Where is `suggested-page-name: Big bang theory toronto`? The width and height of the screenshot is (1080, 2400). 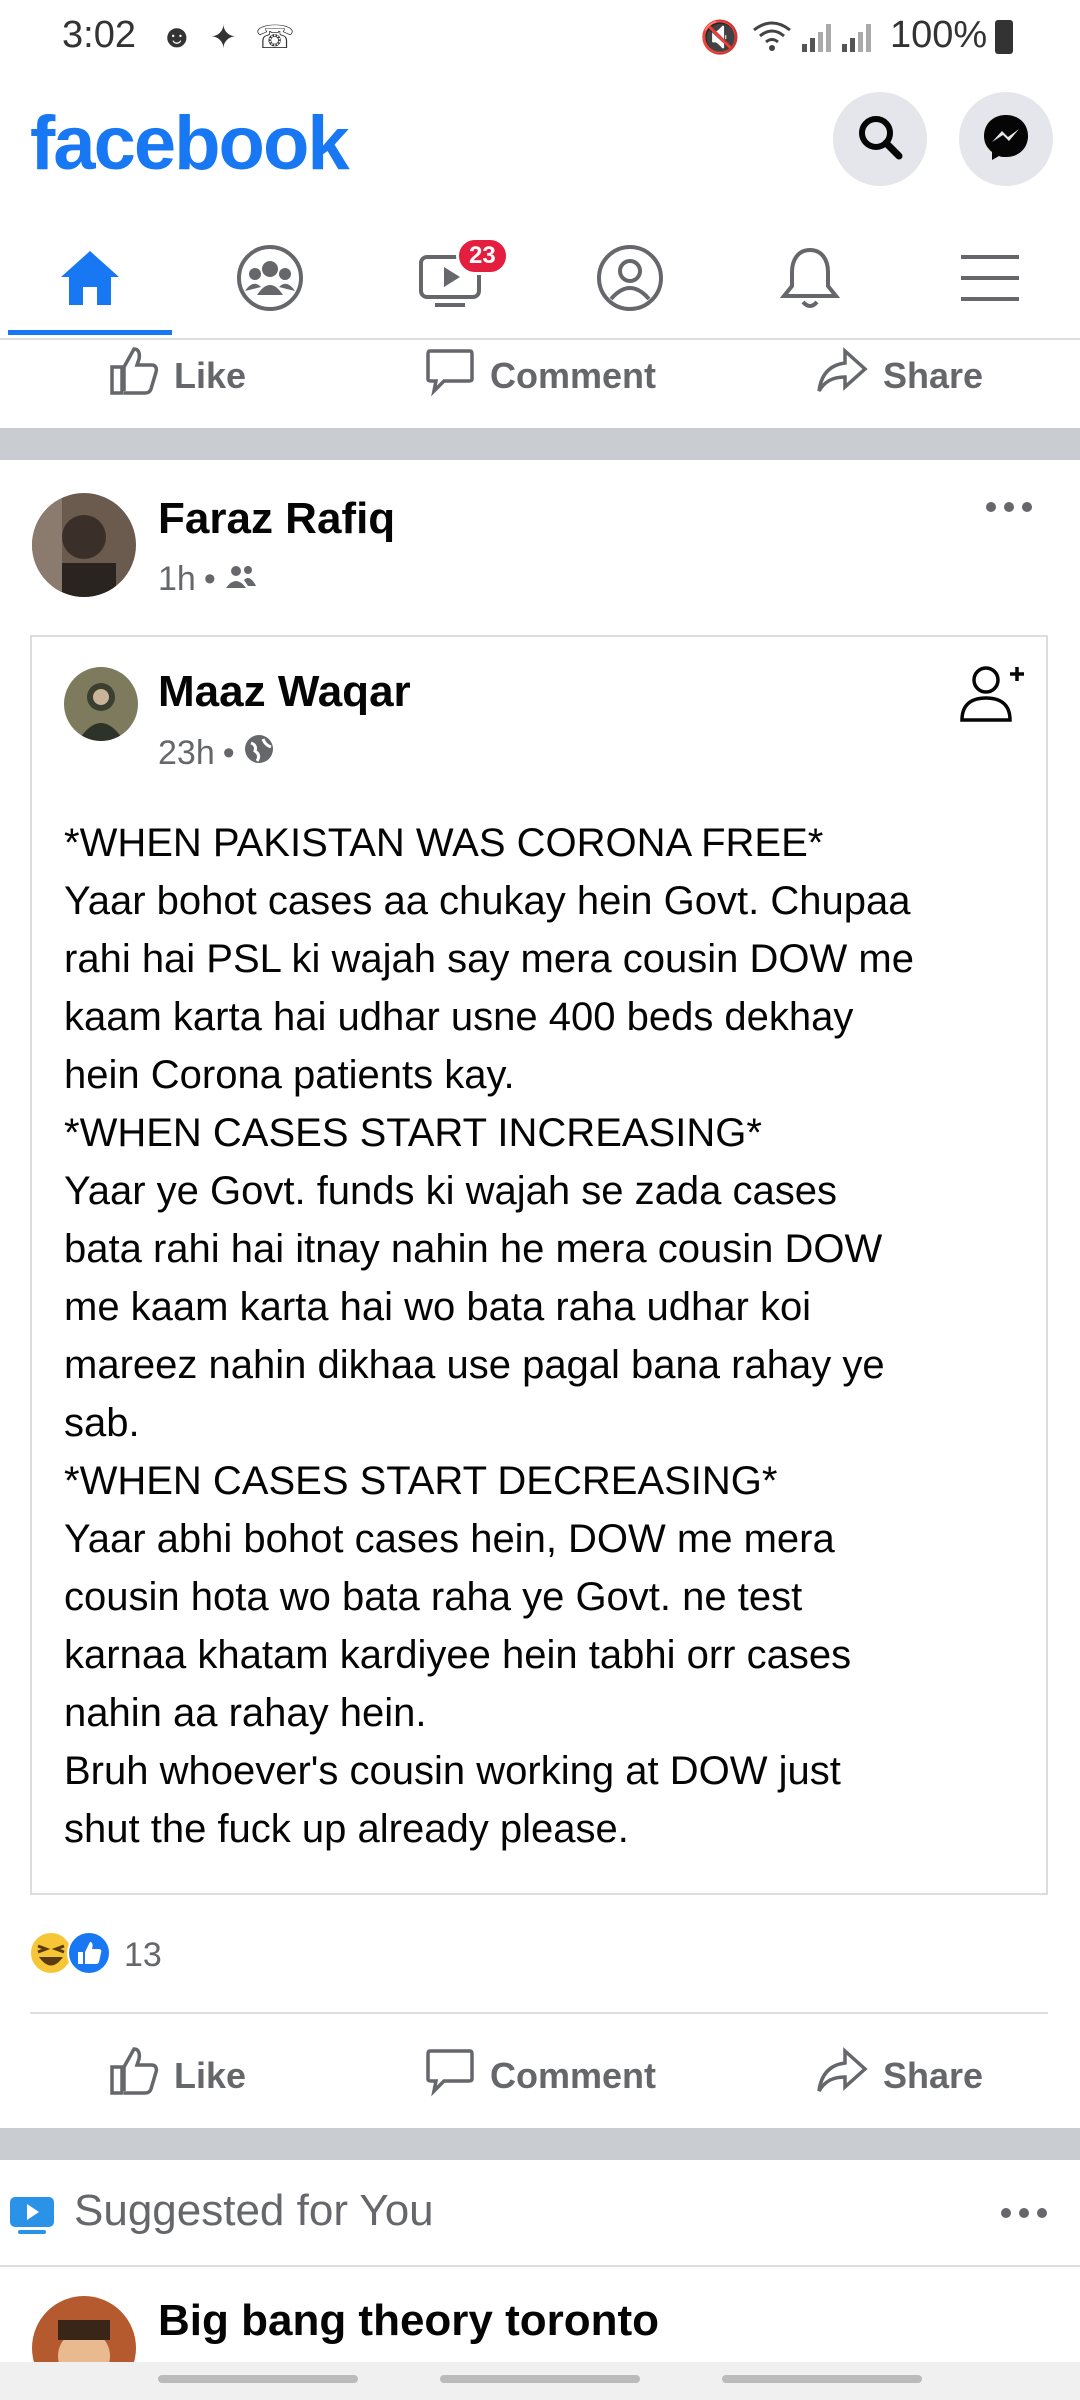
suggested-page-name: Big bang theory toronto is located at coordinates (408, 2321).